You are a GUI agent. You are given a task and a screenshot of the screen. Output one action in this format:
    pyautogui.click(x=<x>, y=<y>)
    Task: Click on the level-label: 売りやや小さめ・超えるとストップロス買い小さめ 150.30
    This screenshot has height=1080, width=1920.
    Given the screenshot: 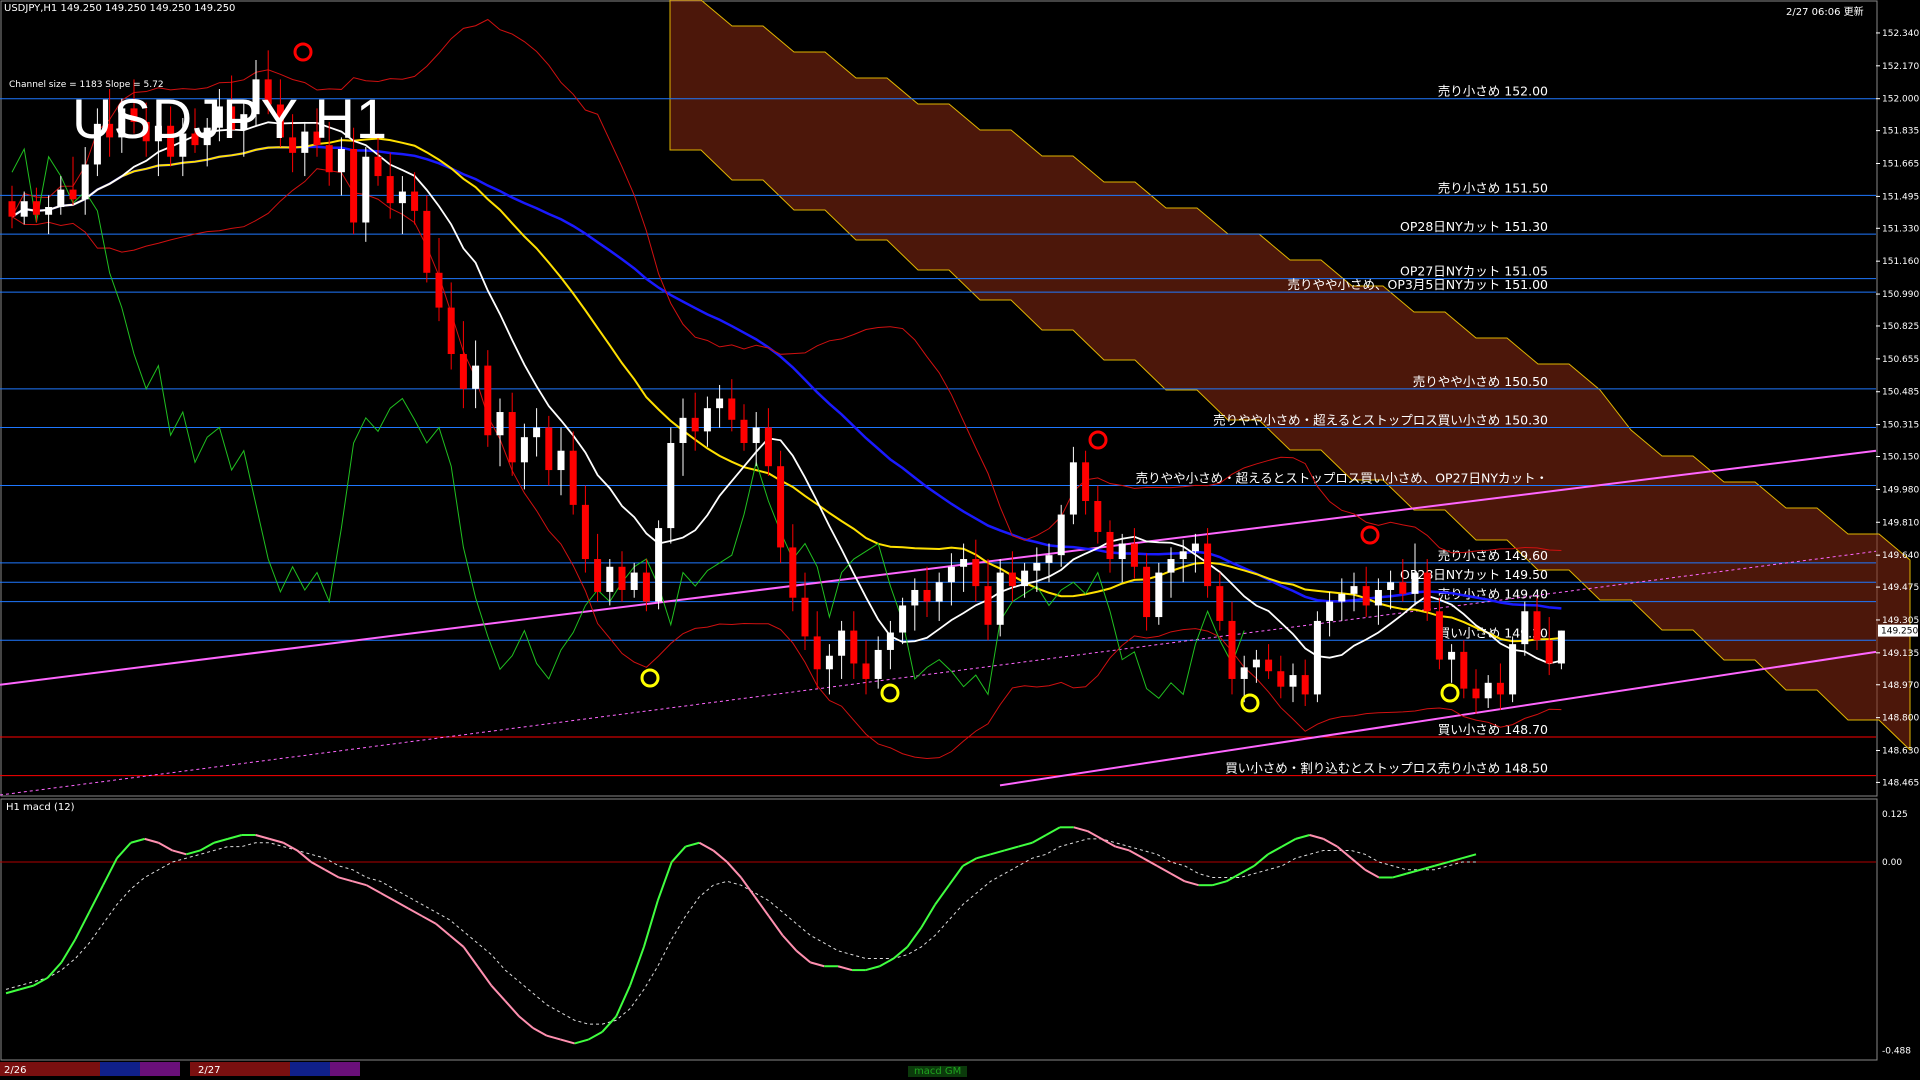 What is the action you would take?
    pyautogui.click(x=1380, y=420)
    